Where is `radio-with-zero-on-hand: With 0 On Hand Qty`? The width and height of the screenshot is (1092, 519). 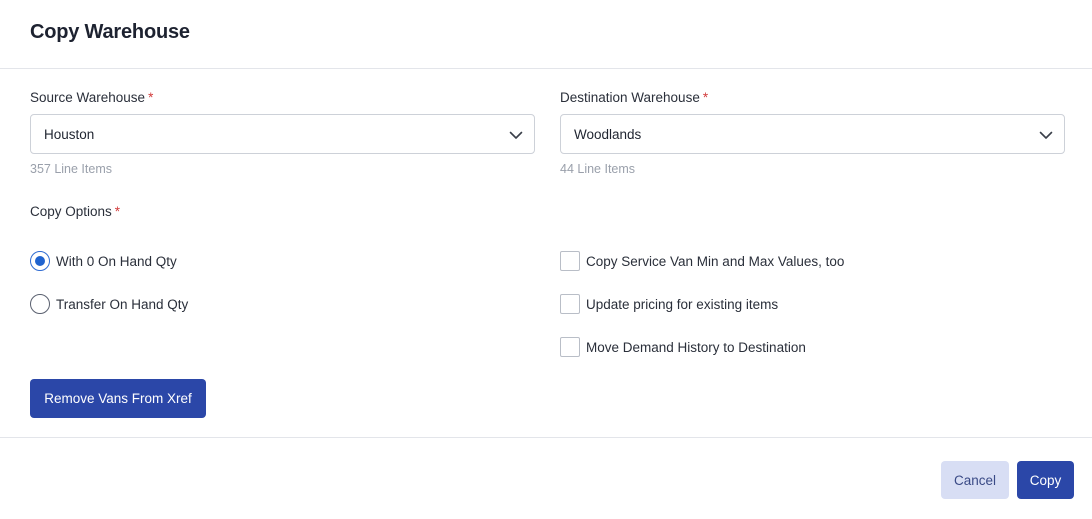 radio-with-zero-on-hand: With 0 On Hand Qty is located at coordinates (103, 261).